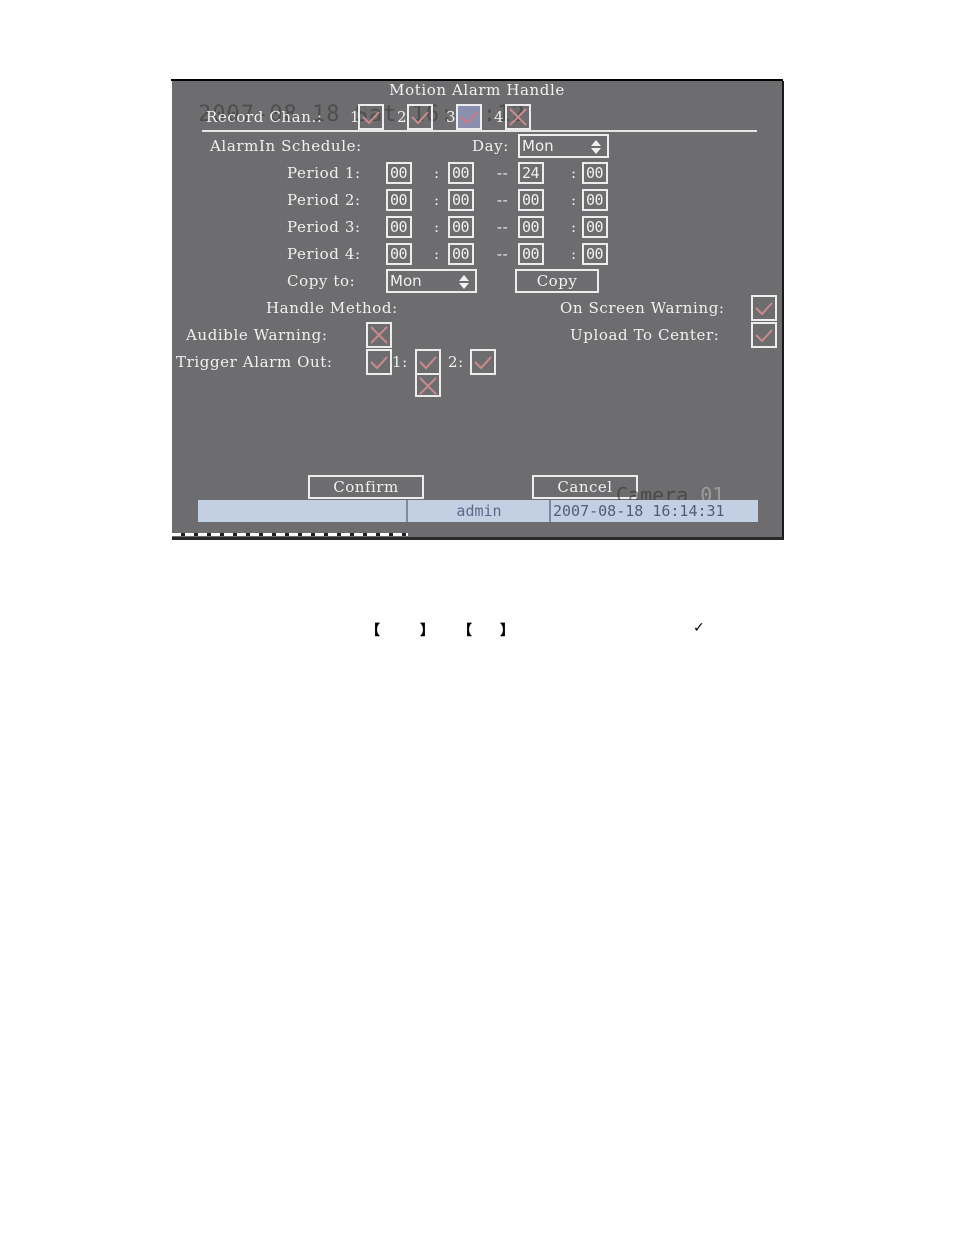 Image resolution: width=954 pixels, height=1235 pixels. Describe the element at coordinates (402, 117) in the screenshot. I see `chan-num-2: 2` at that location.